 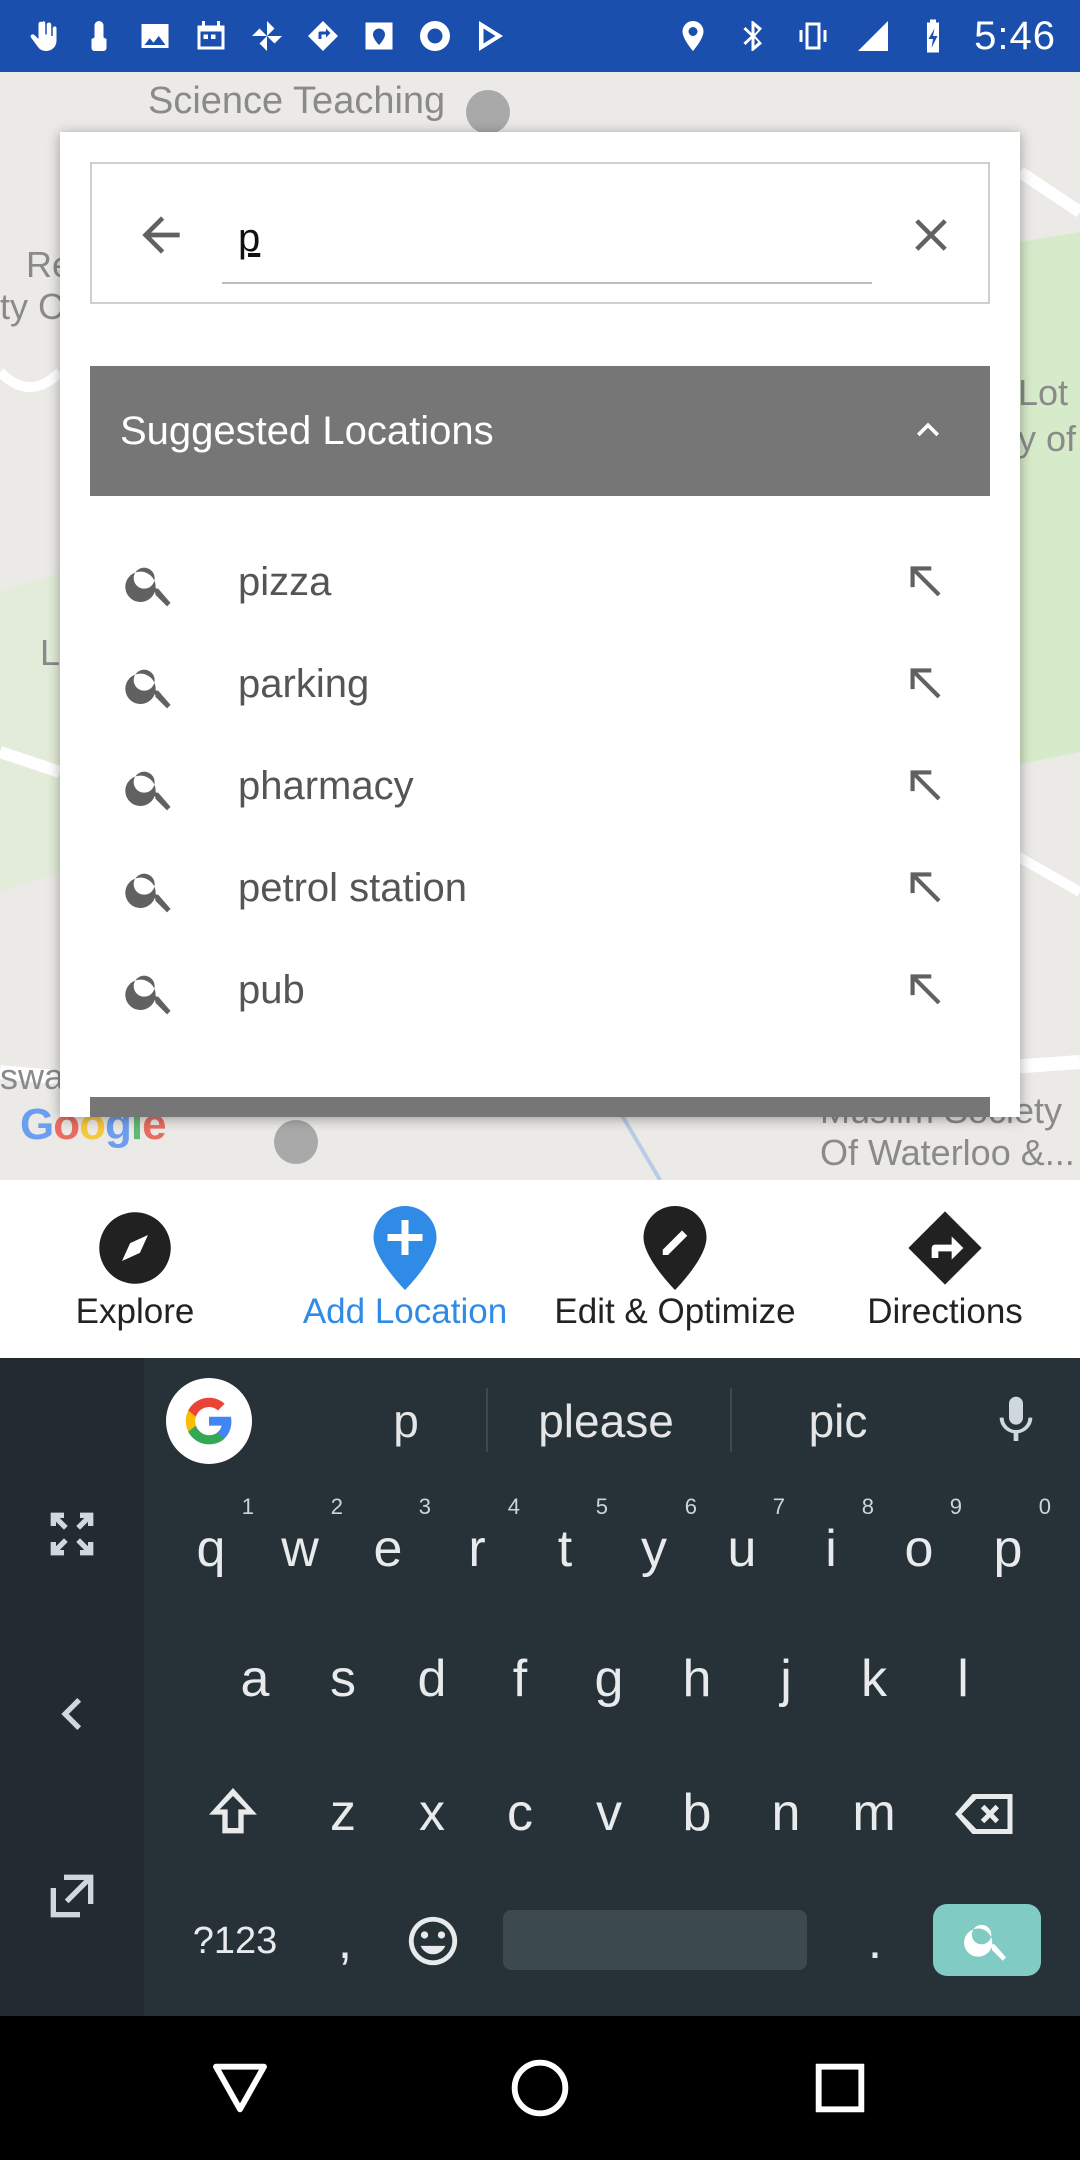 I want to click on status-bar: 5:46, so click(x=540, y=36).